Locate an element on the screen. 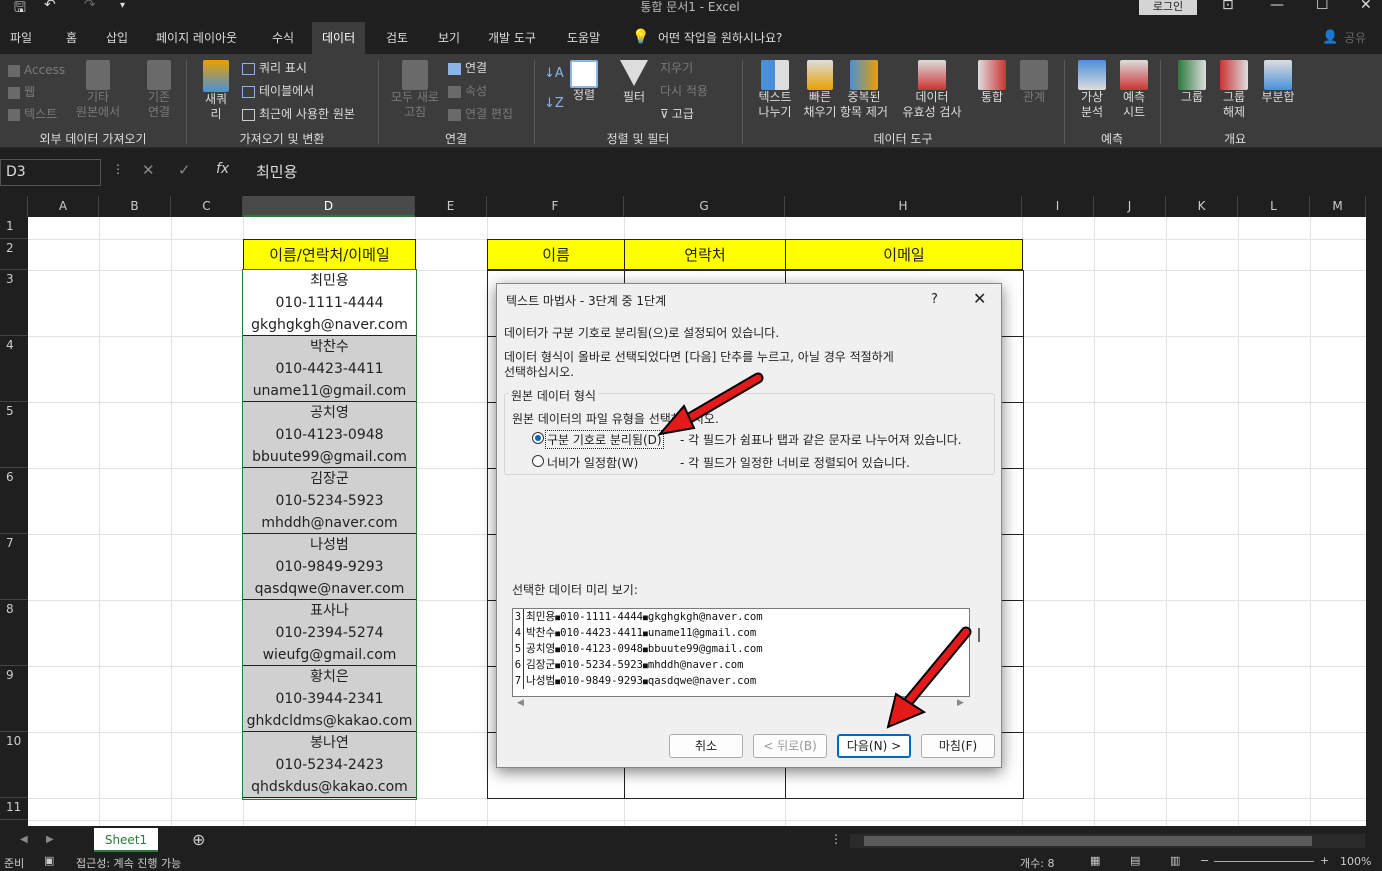 This screenshot has height=871, width=1382. connections-button: 연결 is located at coordinates (467, 68).